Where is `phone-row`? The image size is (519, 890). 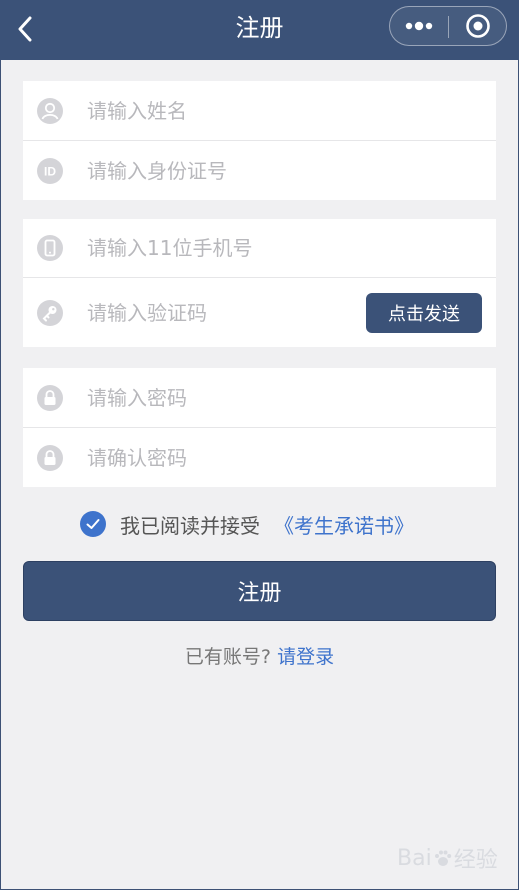 phone-row is located at coordinates (259, 248).